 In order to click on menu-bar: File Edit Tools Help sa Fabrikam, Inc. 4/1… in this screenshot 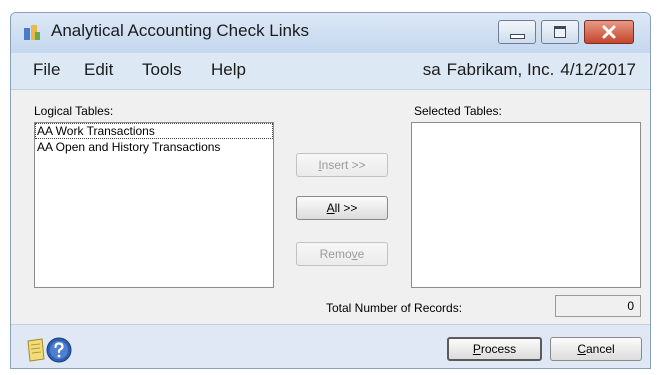, I will do `click(330, 71)`.